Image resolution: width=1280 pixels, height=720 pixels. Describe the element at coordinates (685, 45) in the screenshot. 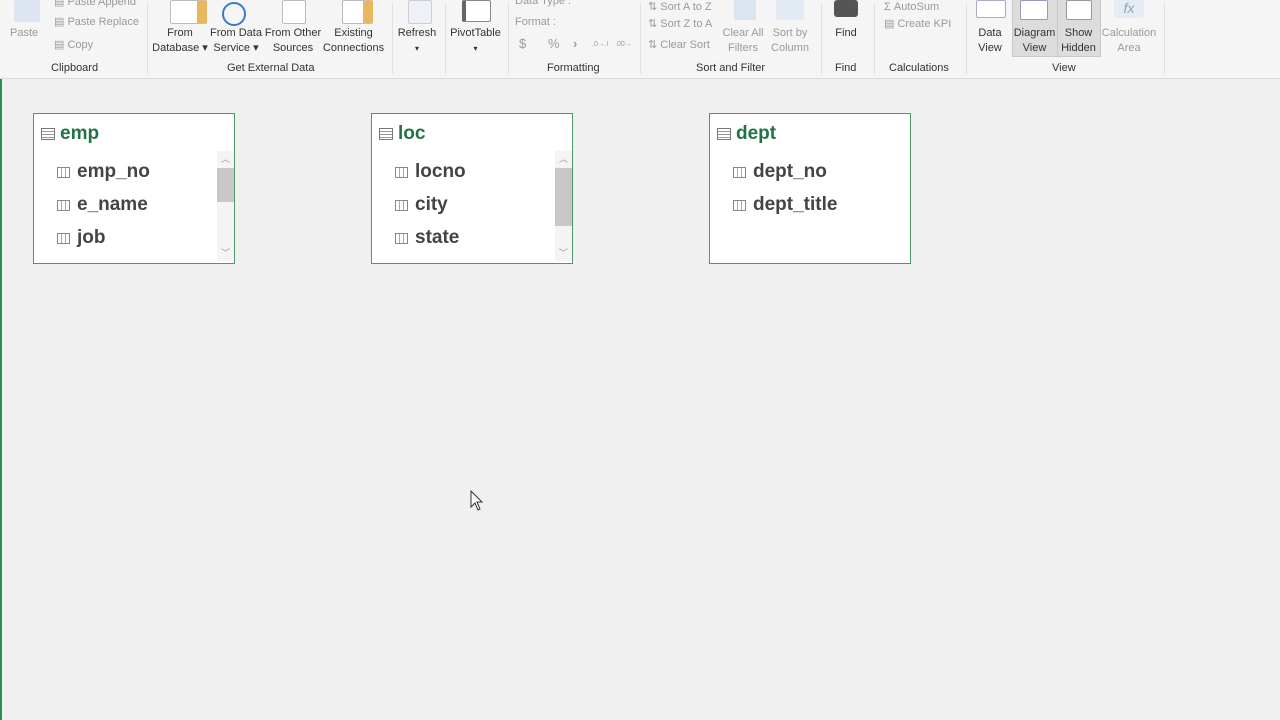

I see `label: Clear Sort` at that location.